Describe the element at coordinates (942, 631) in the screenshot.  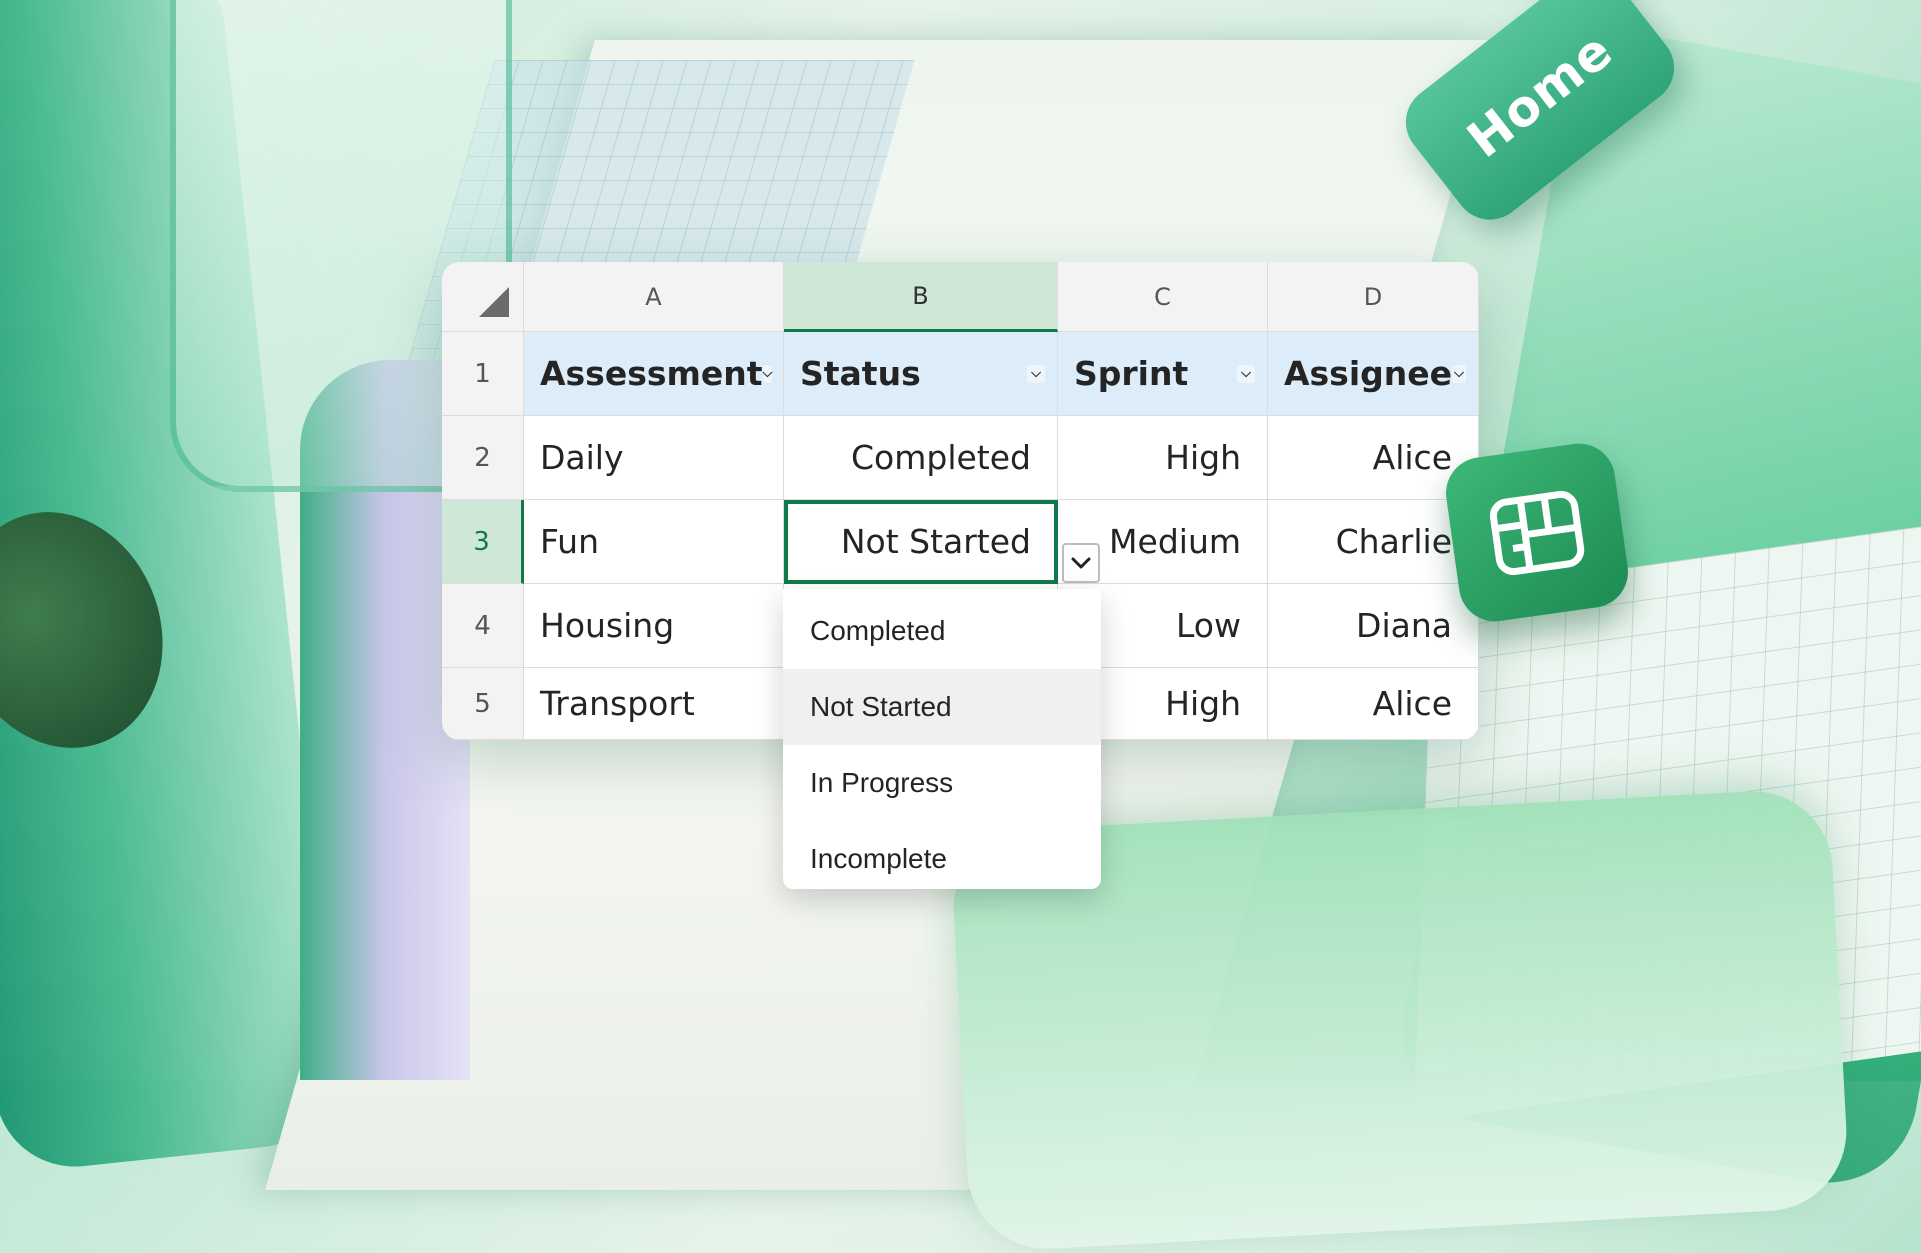
I see `dropdown-option-completed: Completed` at that location.